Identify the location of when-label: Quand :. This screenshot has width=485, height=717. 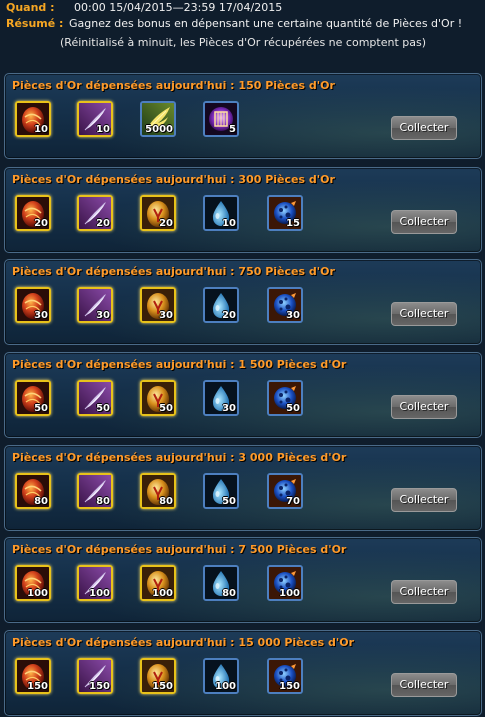
(30, 7).